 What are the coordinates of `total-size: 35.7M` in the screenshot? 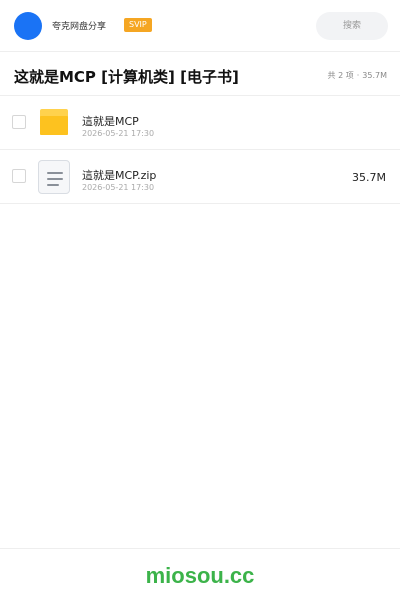 It's located at (374, 75).